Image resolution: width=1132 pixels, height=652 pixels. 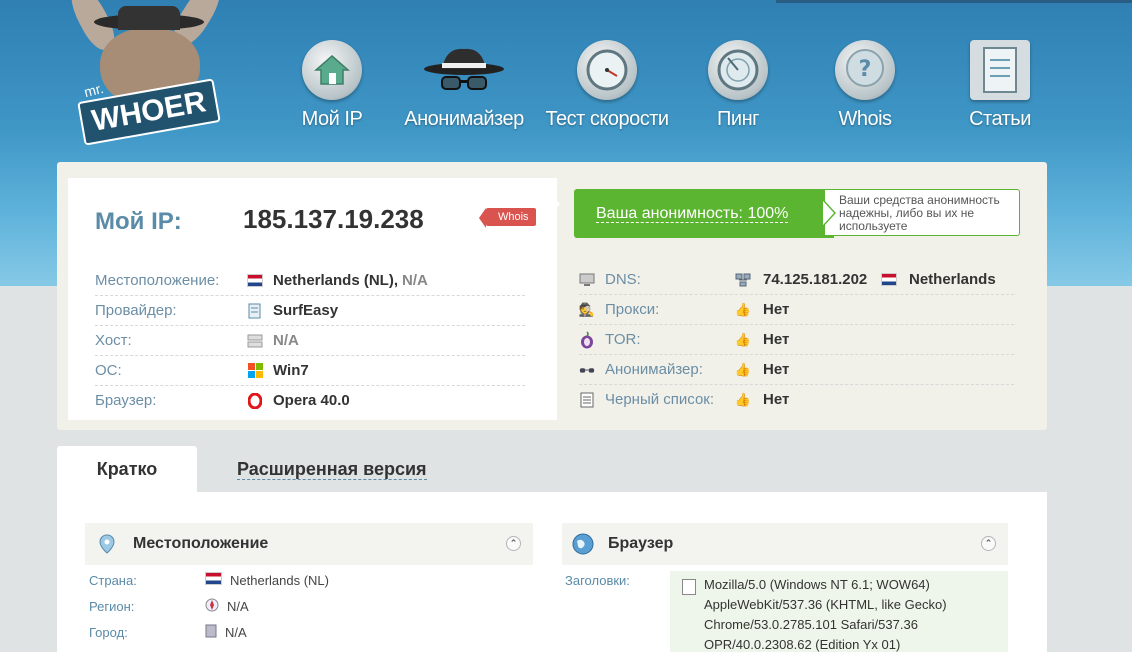 I want to click on proxy-value: Нет, so click(x=776, y=309).